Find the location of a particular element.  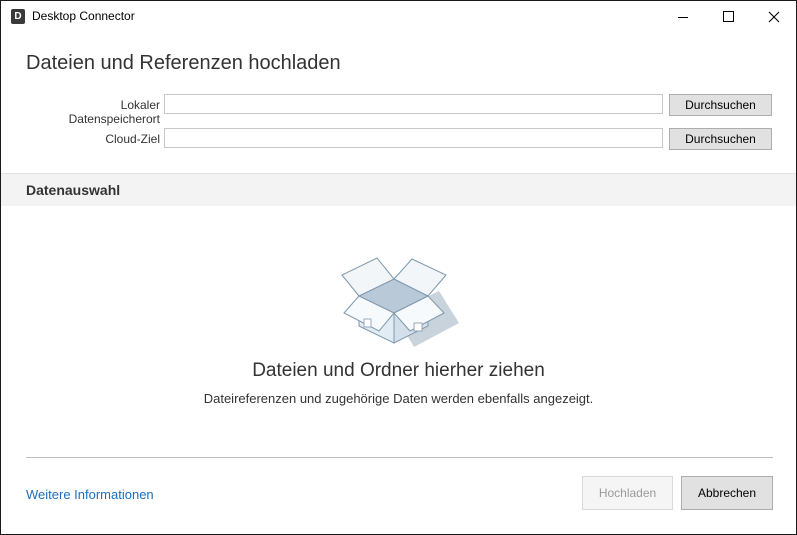

window-title: Desktop Connector is located at coordinates (83, 16).